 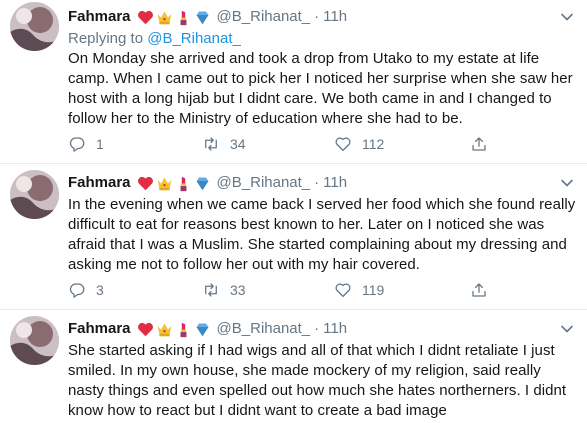 What do you see at coordinates (359, 144) in the screenshot?
I see `like-button: 112` at bounding box center [359, 144].